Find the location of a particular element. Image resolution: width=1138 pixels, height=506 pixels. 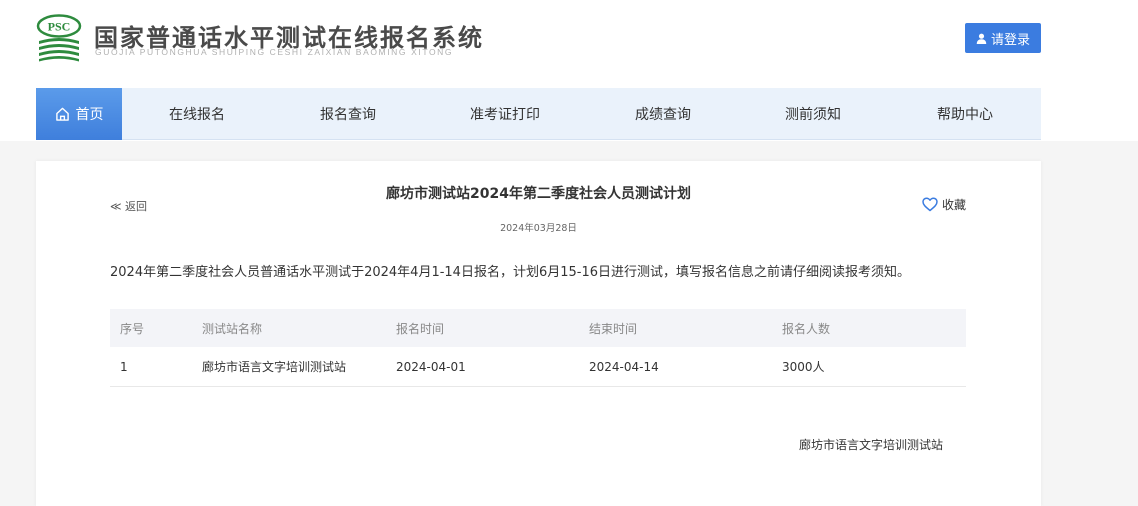

table-header: 序号 测试站名称 报名时间 结束时间 报名人数 is located at coordinates (538, 328).